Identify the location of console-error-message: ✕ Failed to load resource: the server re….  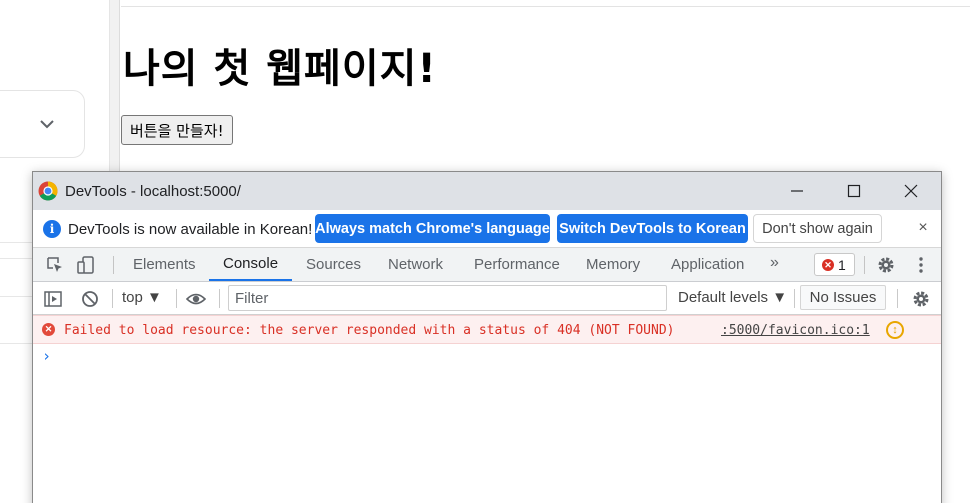
(487, 329).